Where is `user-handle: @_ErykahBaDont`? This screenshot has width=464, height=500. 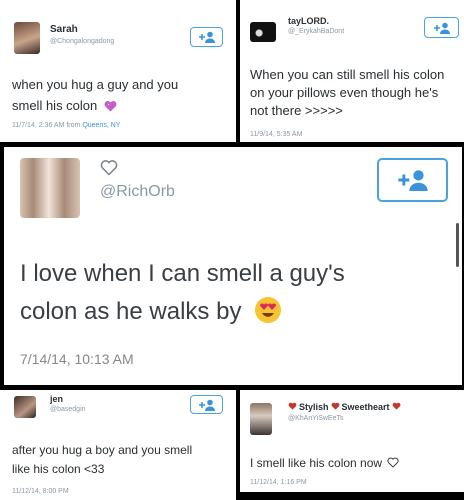
user-handle: @_ErykahBaDont is located at coordinates (316, 31).